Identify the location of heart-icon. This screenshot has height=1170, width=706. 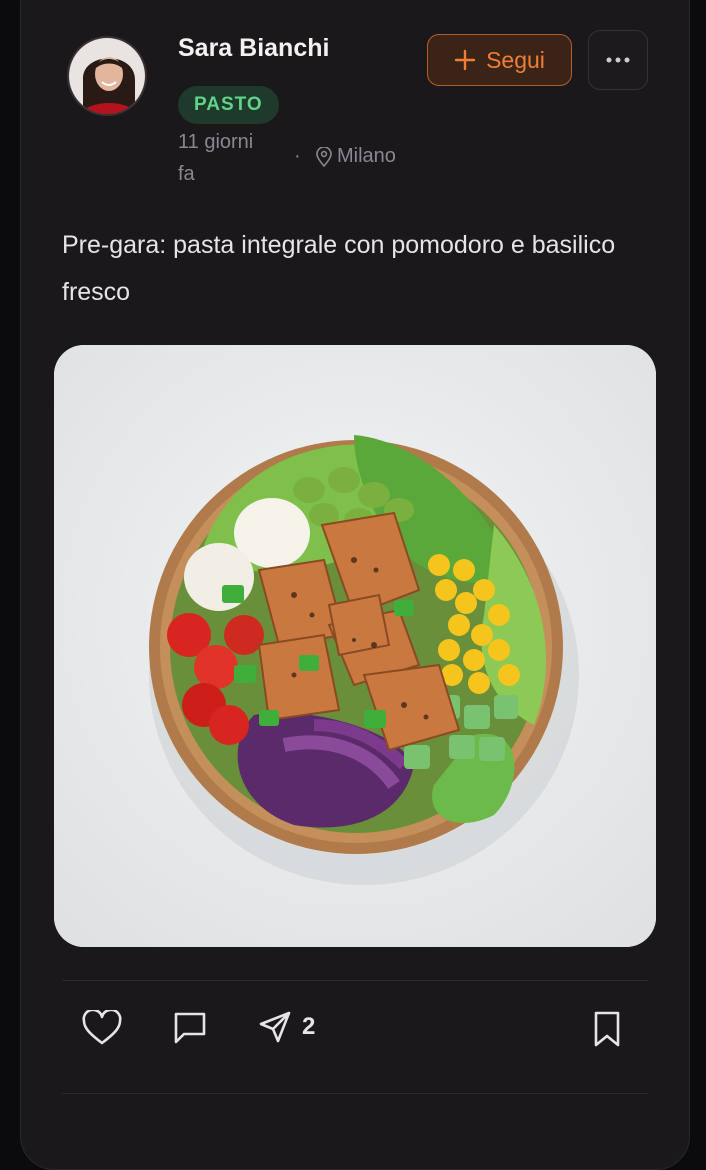
(102, 1027).